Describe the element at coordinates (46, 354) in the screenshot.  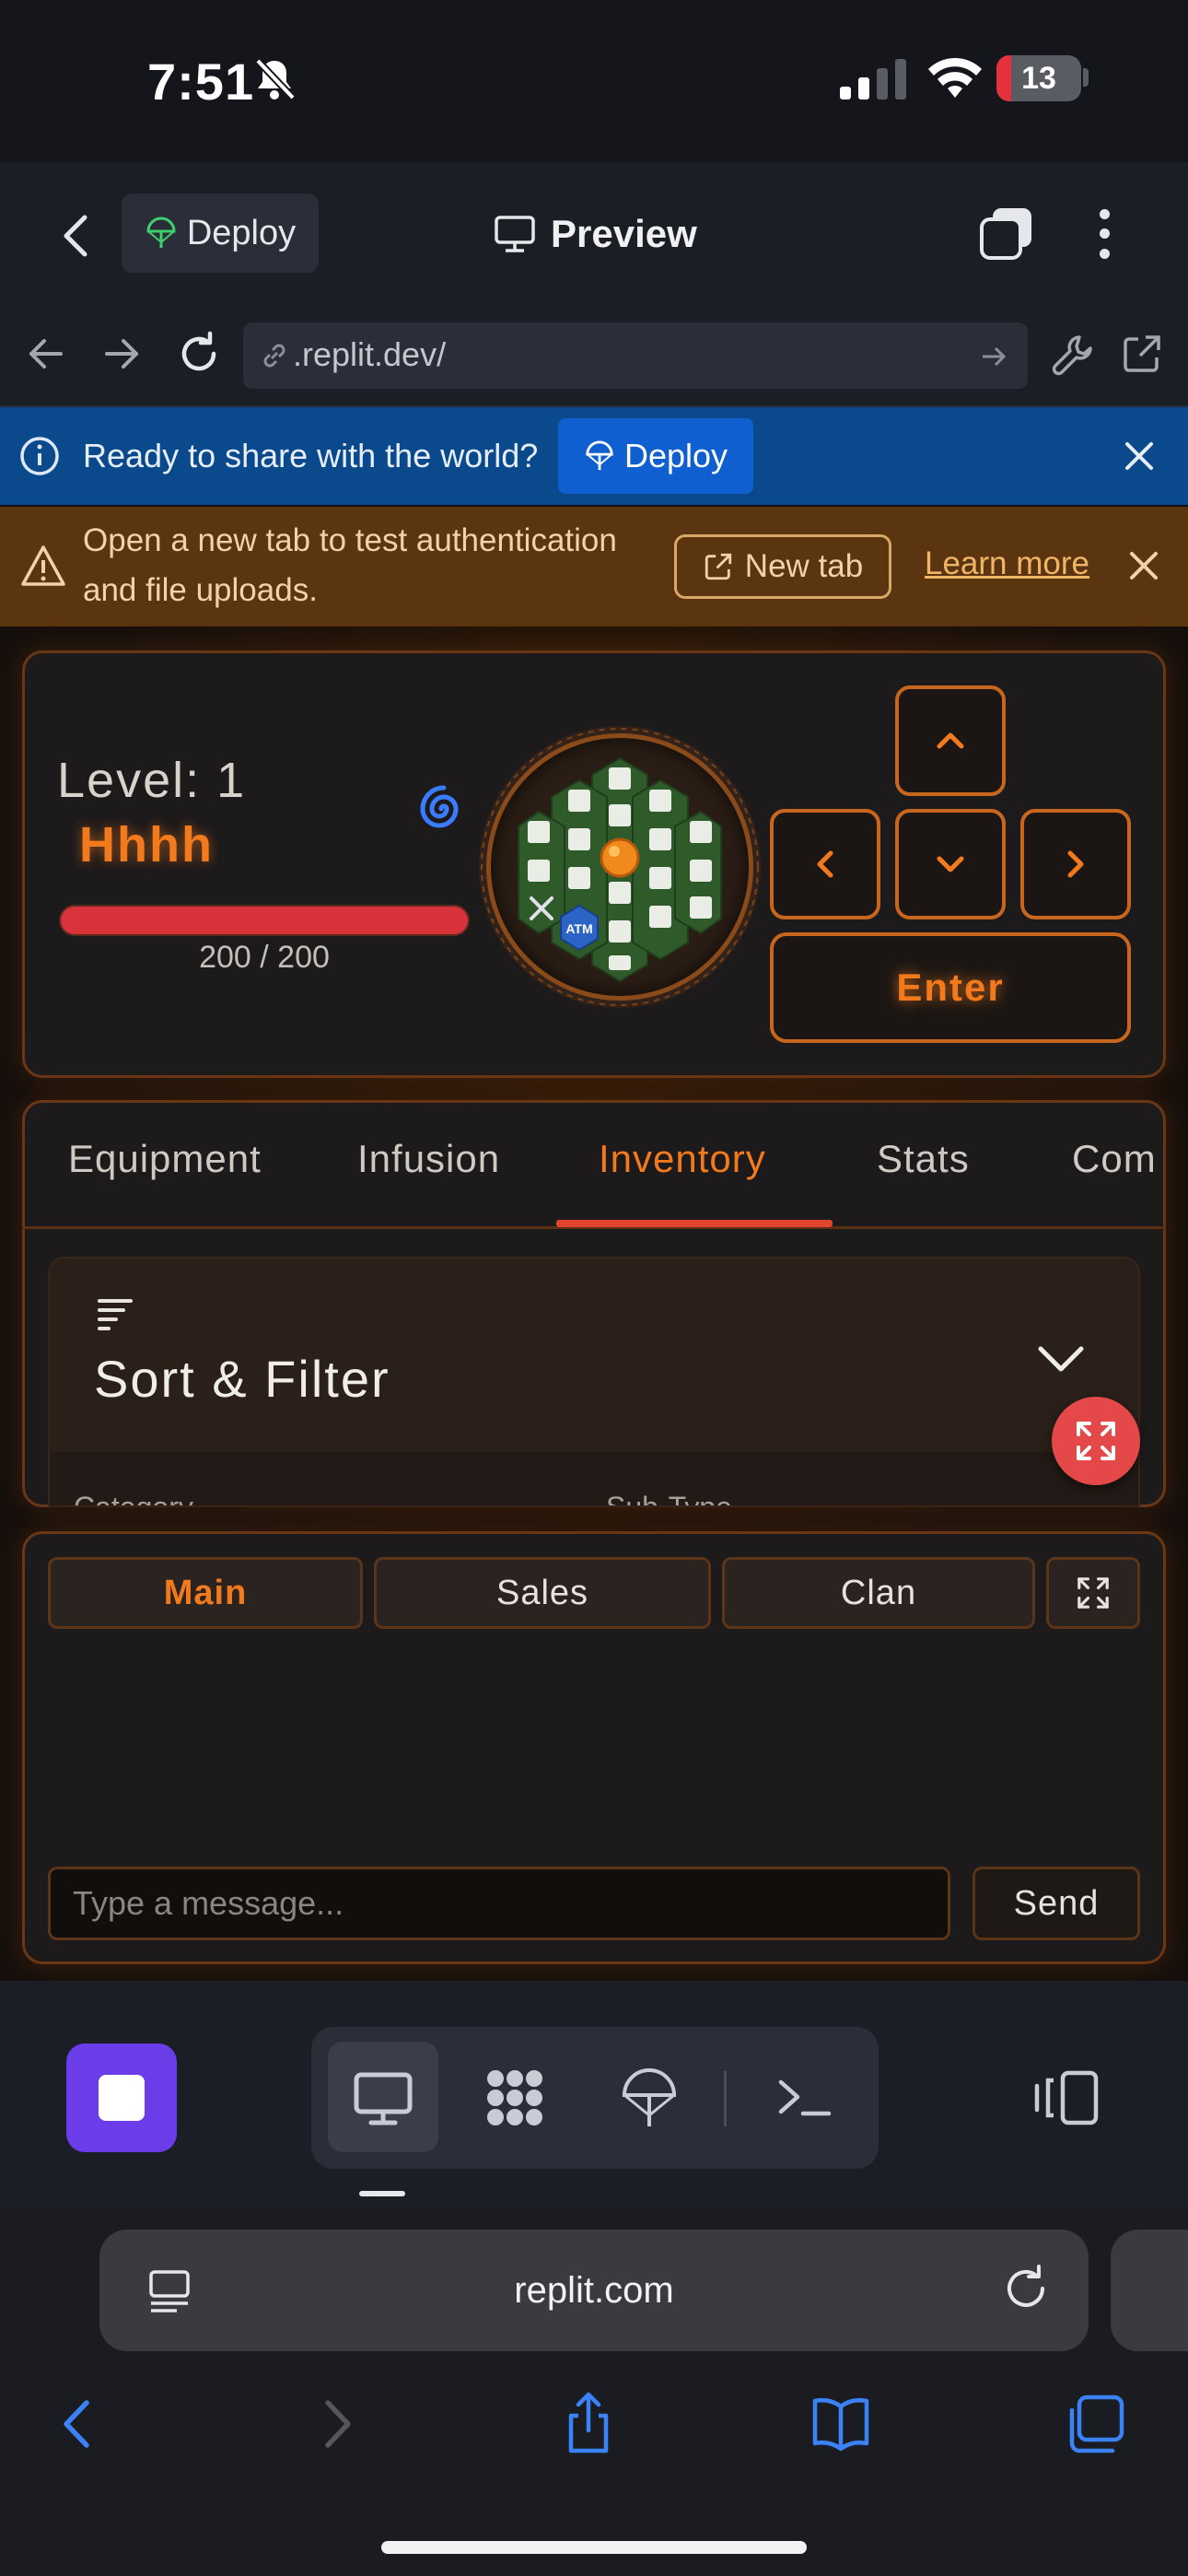
I see `arrow-left-icon` at that location.